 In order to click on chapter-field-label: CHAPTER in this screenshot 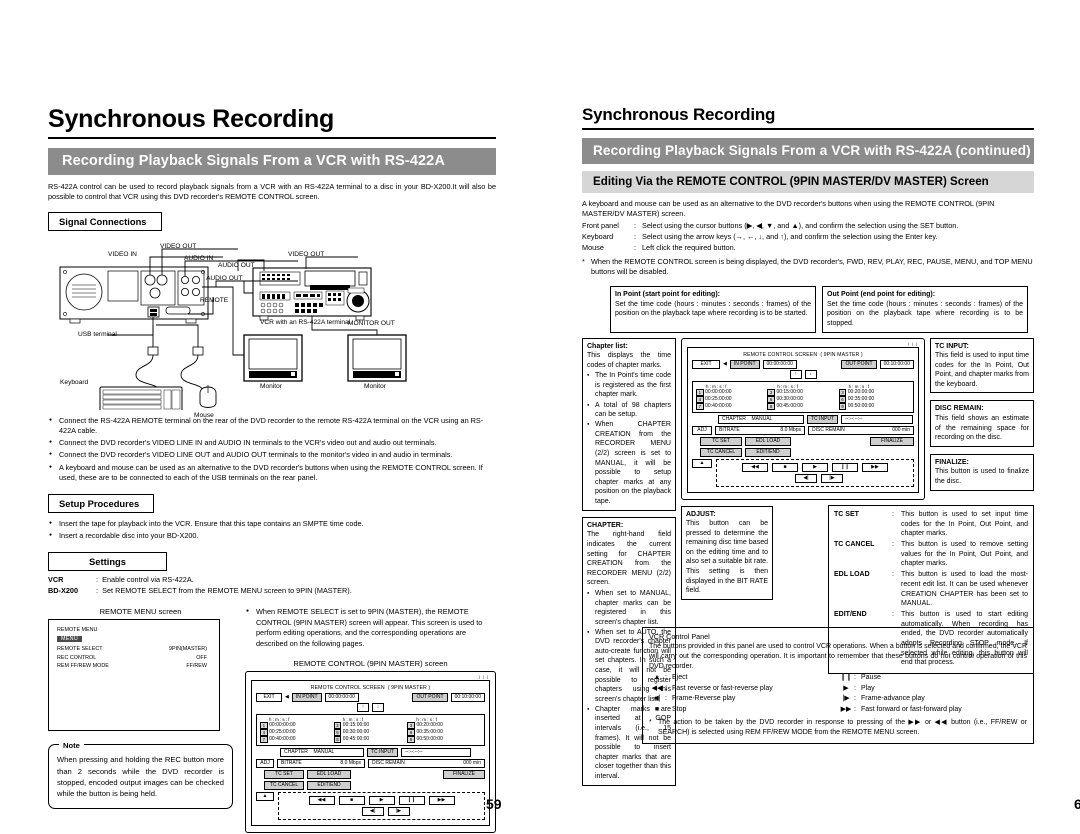, I will do `click(296, 752)`.